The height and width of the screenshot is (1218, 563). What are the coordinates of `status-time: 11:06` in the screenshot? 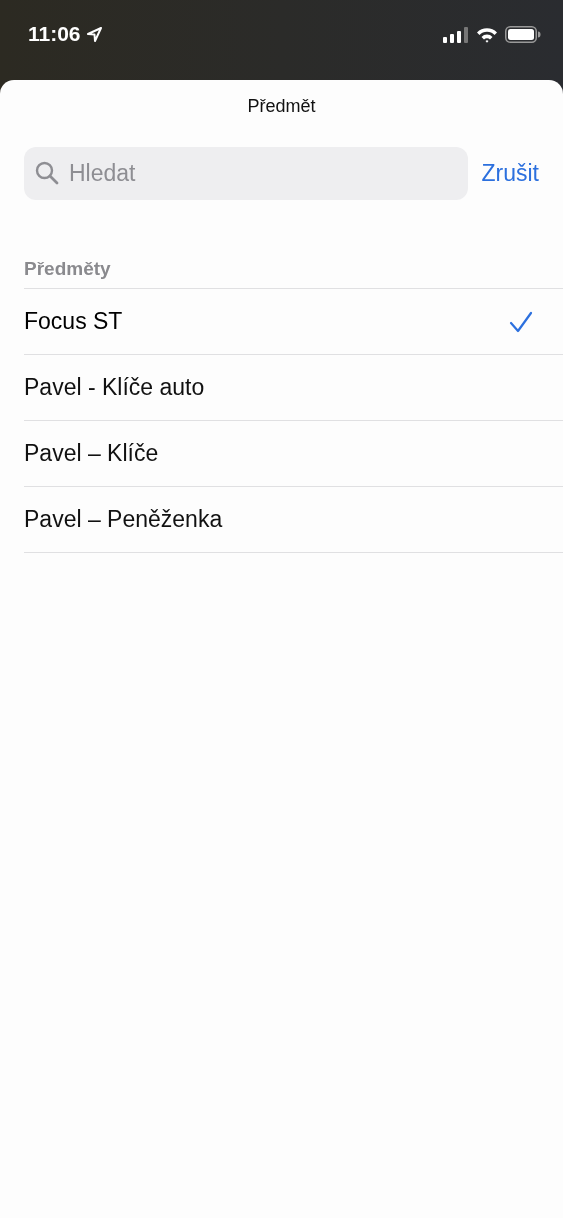 It's located at (54, 34).